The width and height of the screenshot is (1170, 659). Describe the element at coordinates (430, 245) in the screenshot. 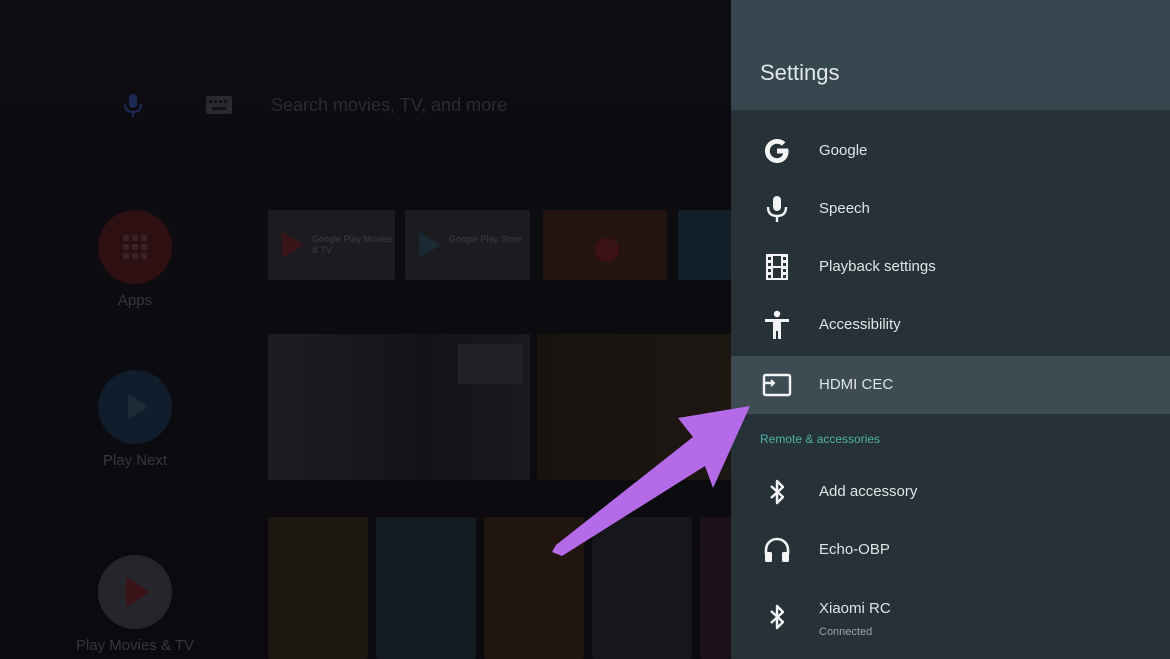

I see `play-store-logo-icon` at that location.